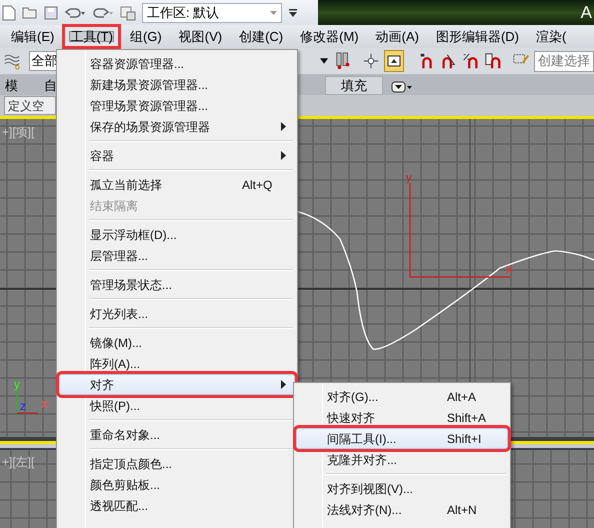  Describe the element at coordinates (509, 268) in the screenshot. I see `axis-label: x` at that location.